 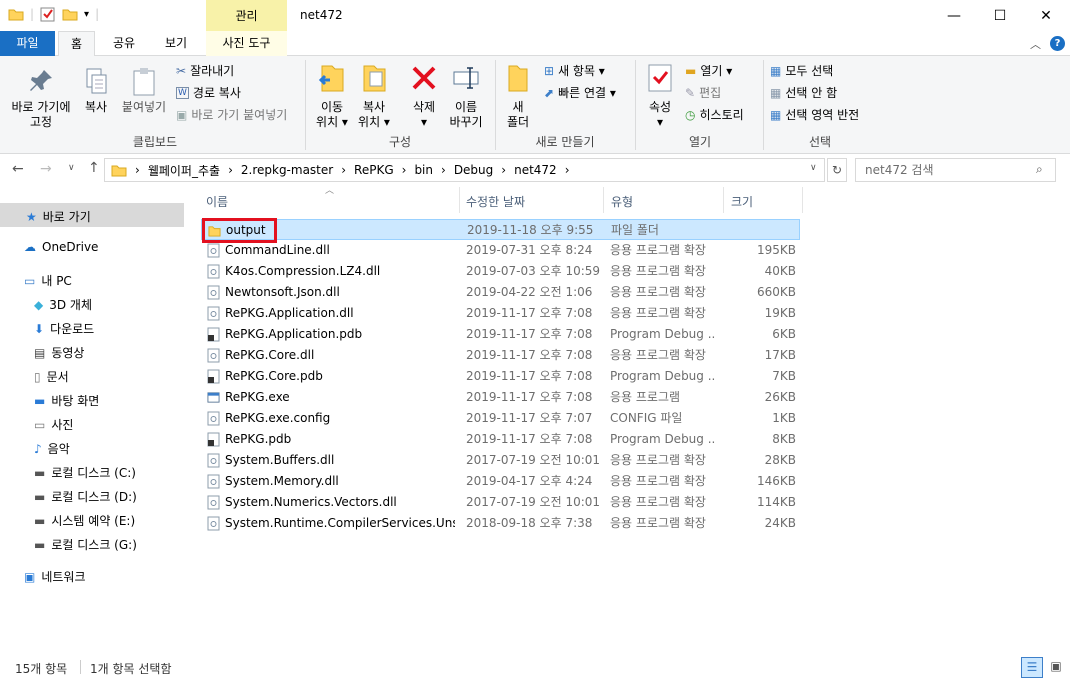 What do you see at coordinates (27, 43) in the screenshot?
I see `tab-file: 파일` at bounding box center [27, 43].